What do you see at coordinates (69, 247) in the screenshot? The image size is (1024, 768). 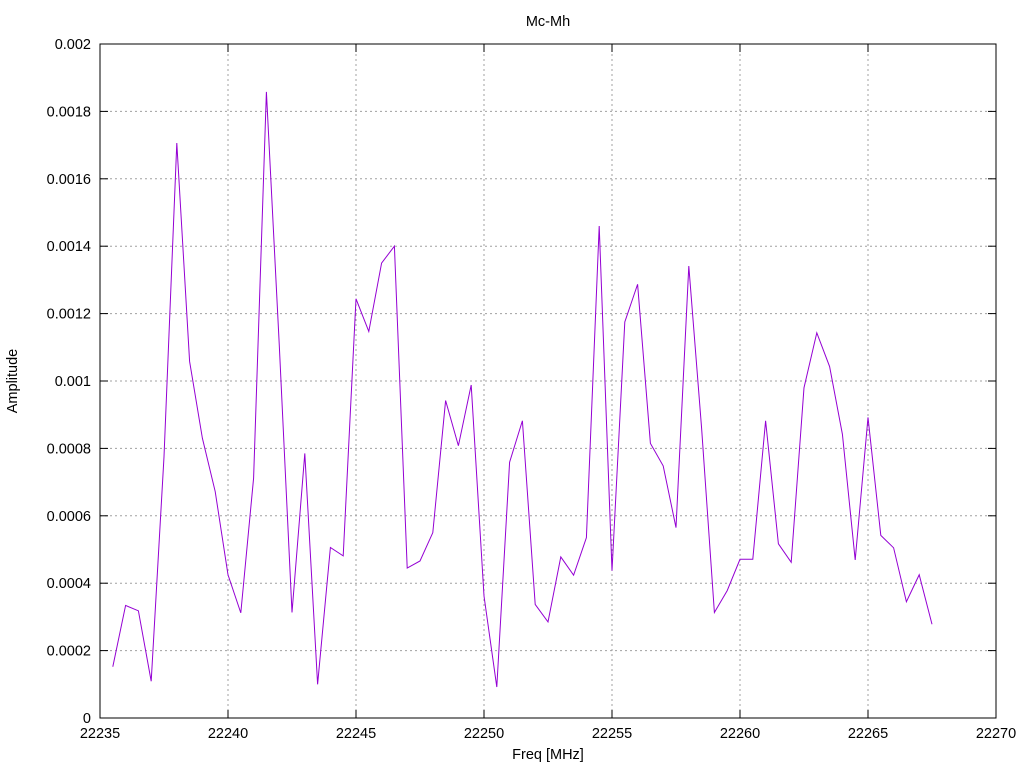 I see `y-tick-label: 0.0014` at bounding box center [69, 247].